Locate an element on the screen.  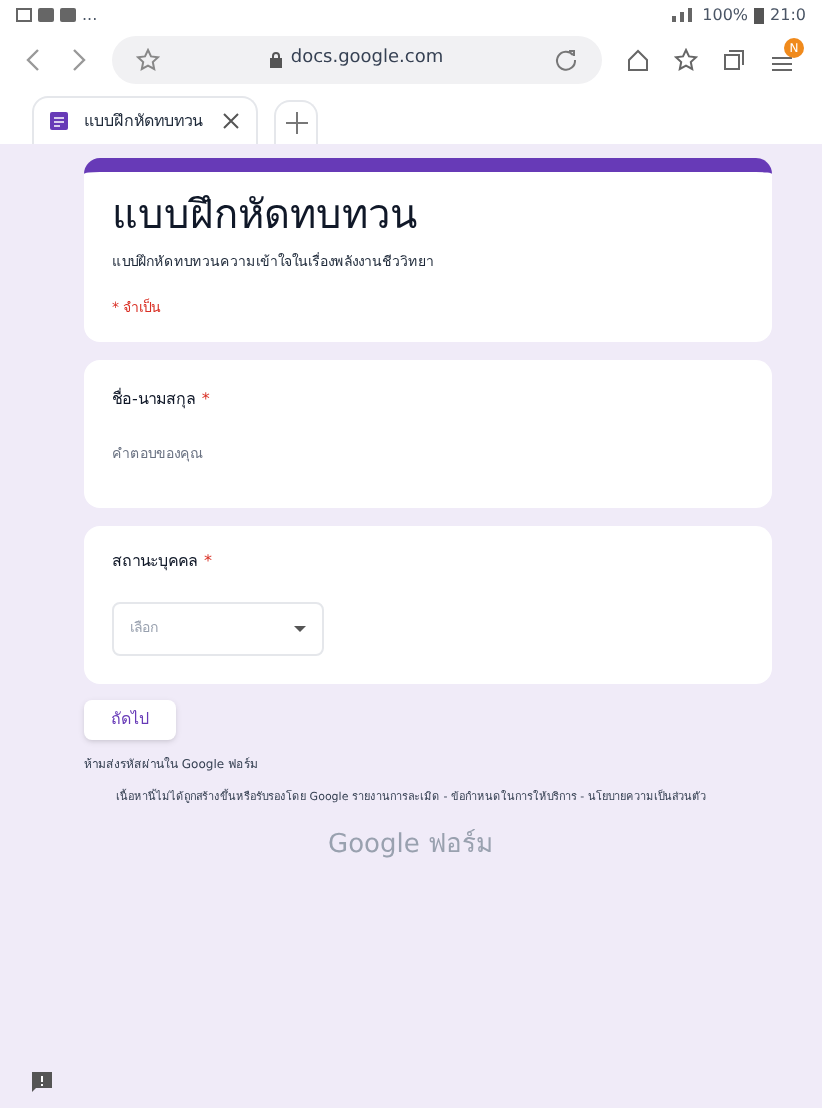
forms-icon is located at coordinates (59, 121).